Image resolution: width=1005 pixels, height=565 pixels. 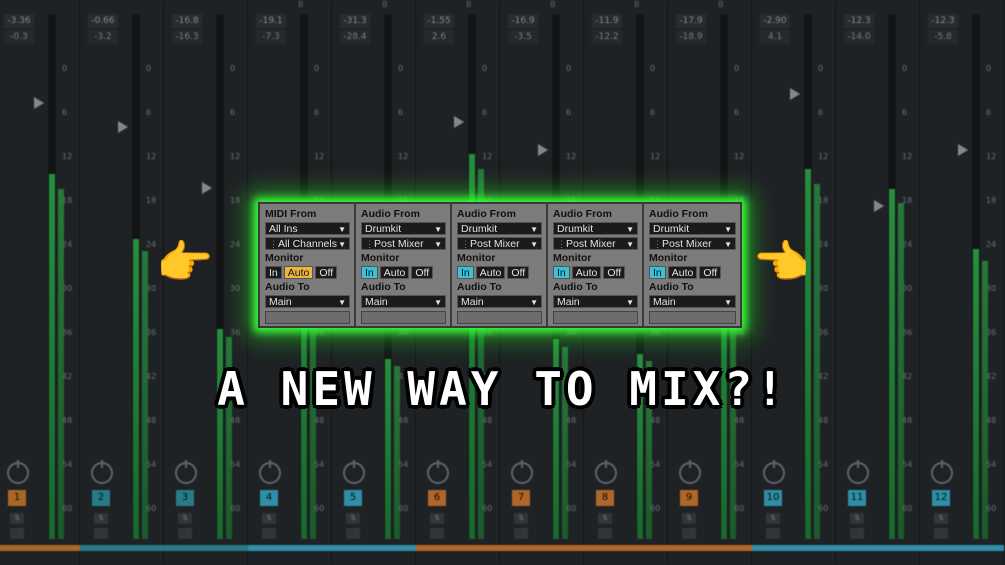 I want to click on channel-volume-readout: -11.9, so click(x=607, y=21).